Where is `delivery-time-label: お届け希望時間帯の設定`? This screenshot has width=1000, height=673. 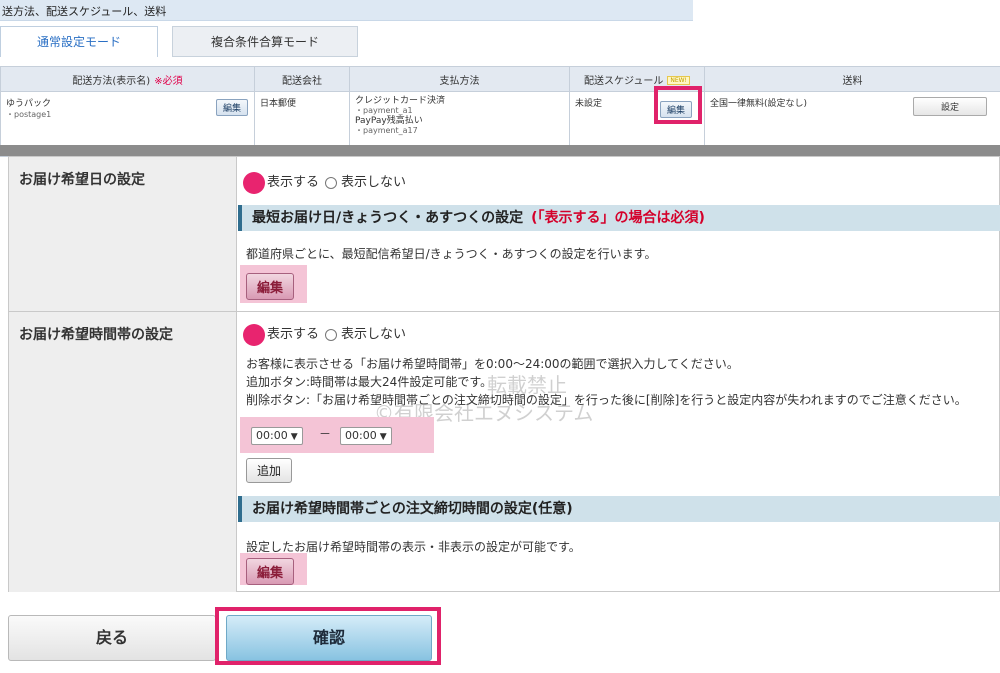 delivery-time-label: お届け希望時間帯の設定 is located at coordinates (123, 452).